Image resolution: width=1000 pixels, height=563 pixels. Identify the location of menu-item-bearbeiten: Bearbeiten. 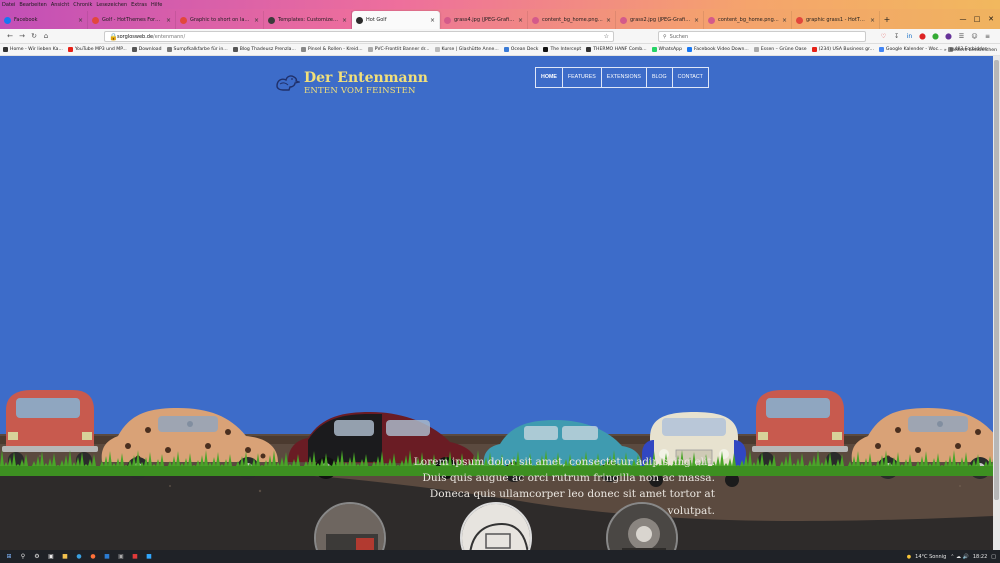
(32, 5).